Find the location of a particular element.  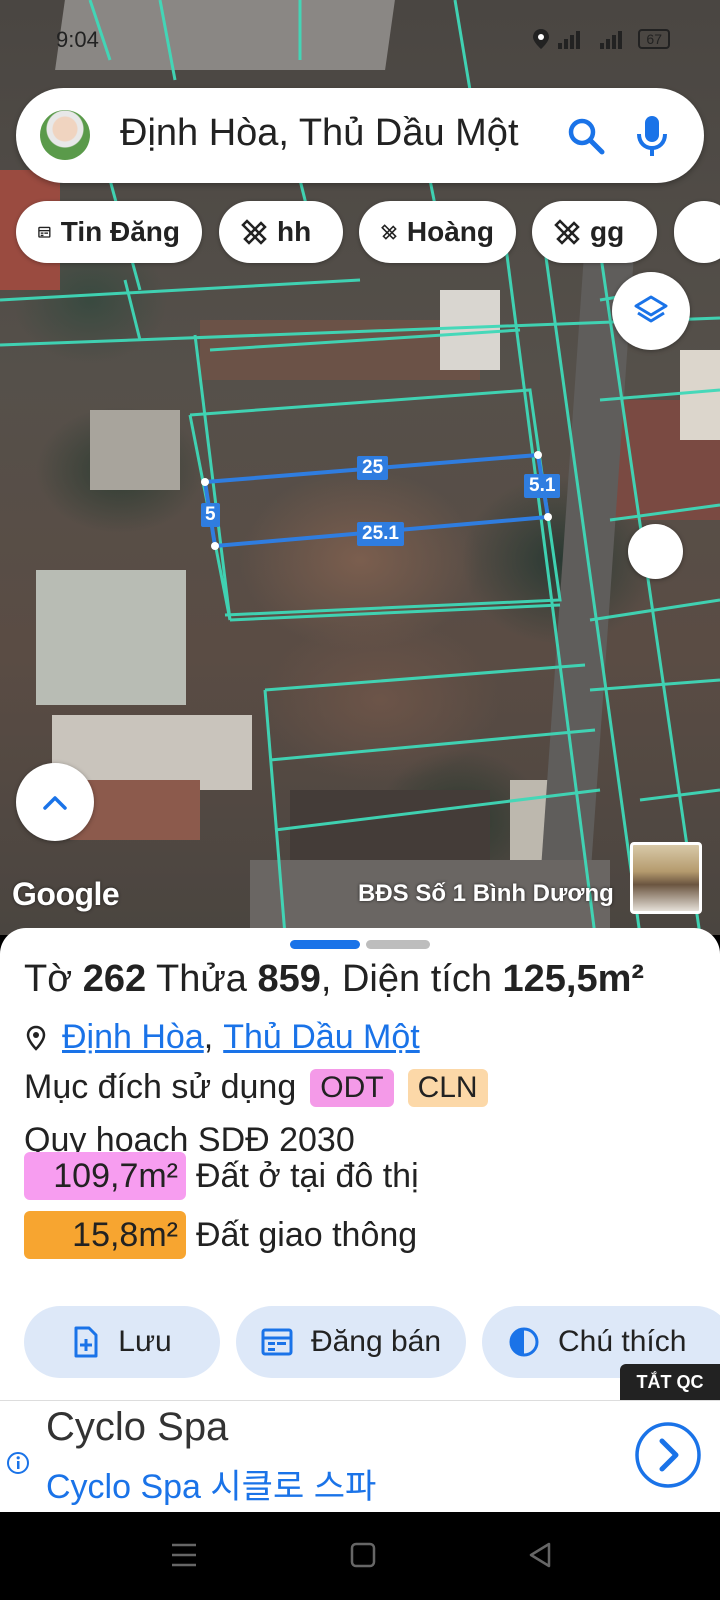

post-sale-button-label: Đăng bán is located at coordinates (376, 1341).